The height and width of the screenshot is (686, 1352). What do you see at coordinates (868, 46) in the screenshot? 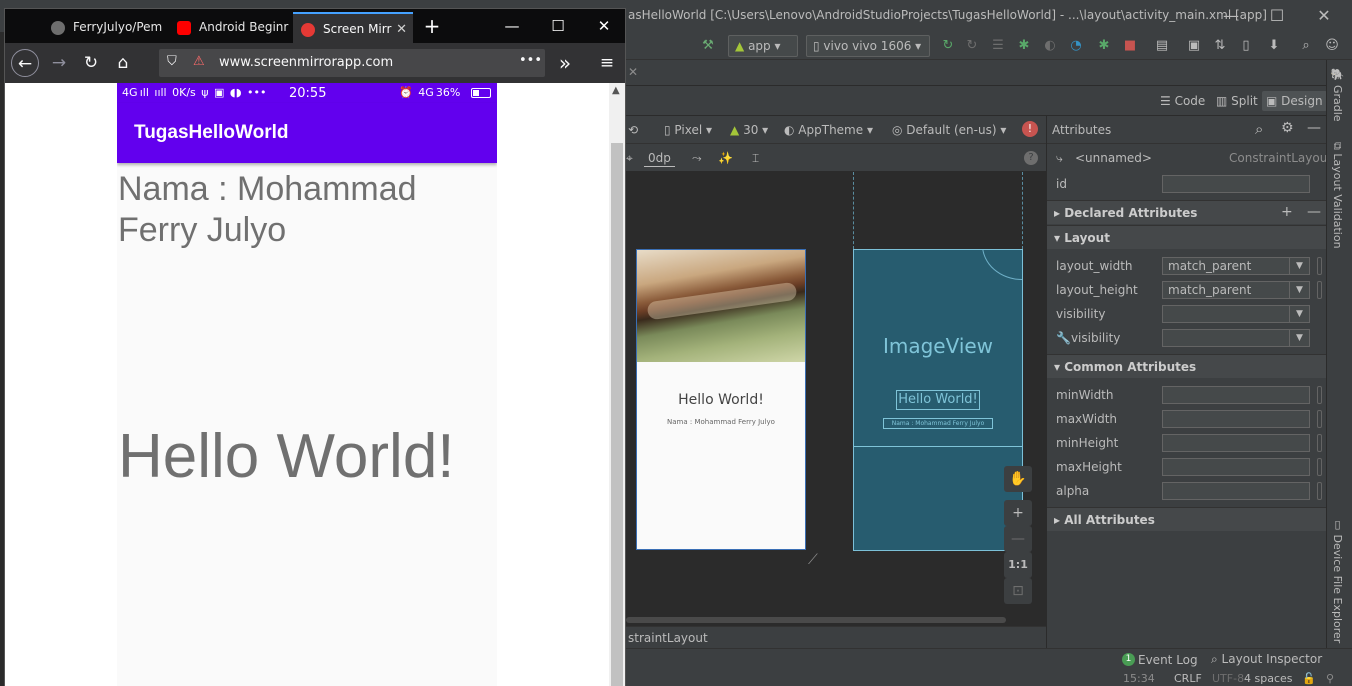
I see `device-select: ▯ vivo vivo 1606 ▾` at bounding box center [868, 46].